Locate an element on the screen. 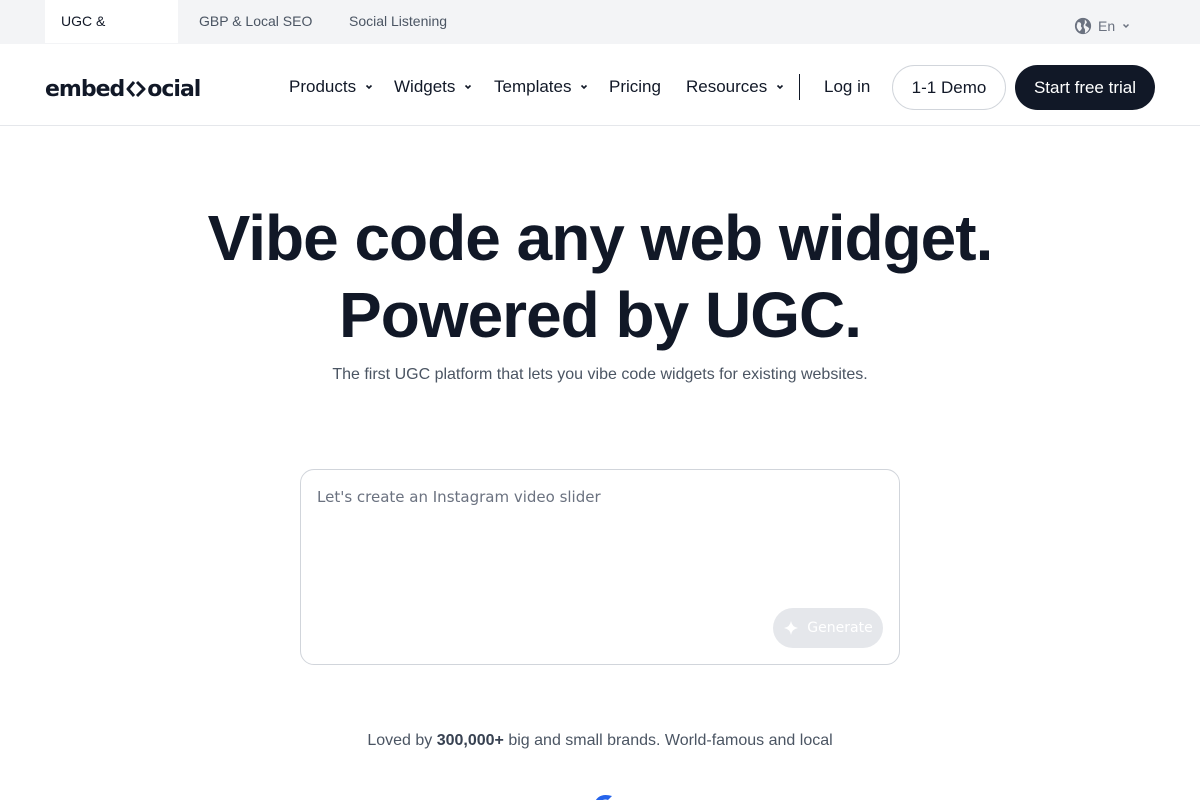 The image size is (1200, 800). nav-pricing-label: Pricing is located at coordinates (635, 86).